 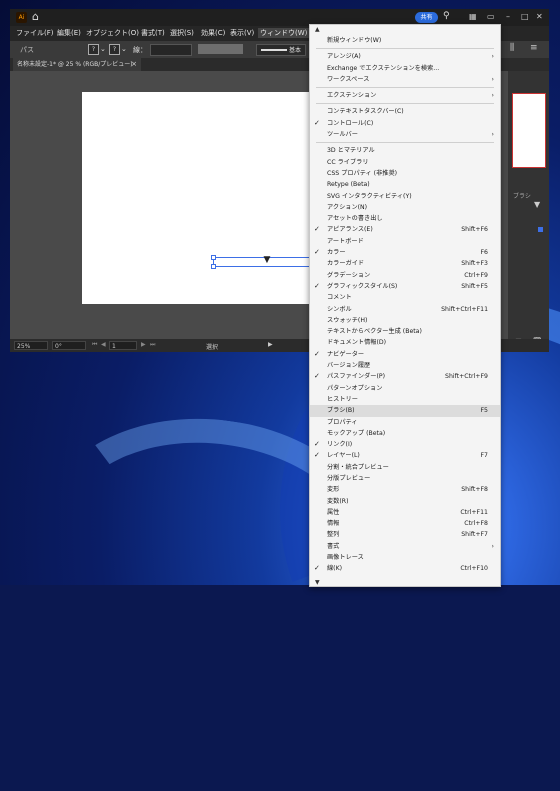 I want to click on fill-dropdown-icon: ⌄, so click(x=103, y=49).